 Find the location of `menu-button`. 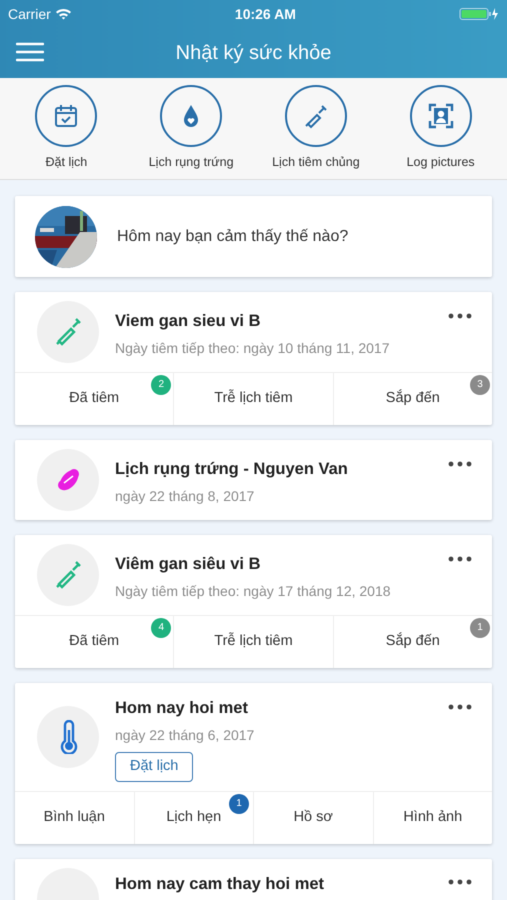

menu-button is located at coordinates (30, 52).